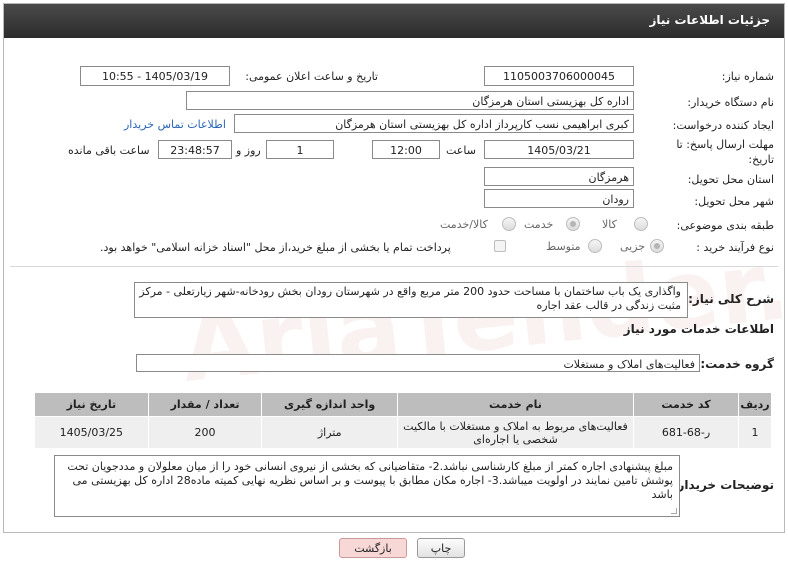  Describe the element at coordinates (410, 100) in the screenshot. I see `buyer-org-field: اداره کل بهزیستی استان هرمزگان` at that location.